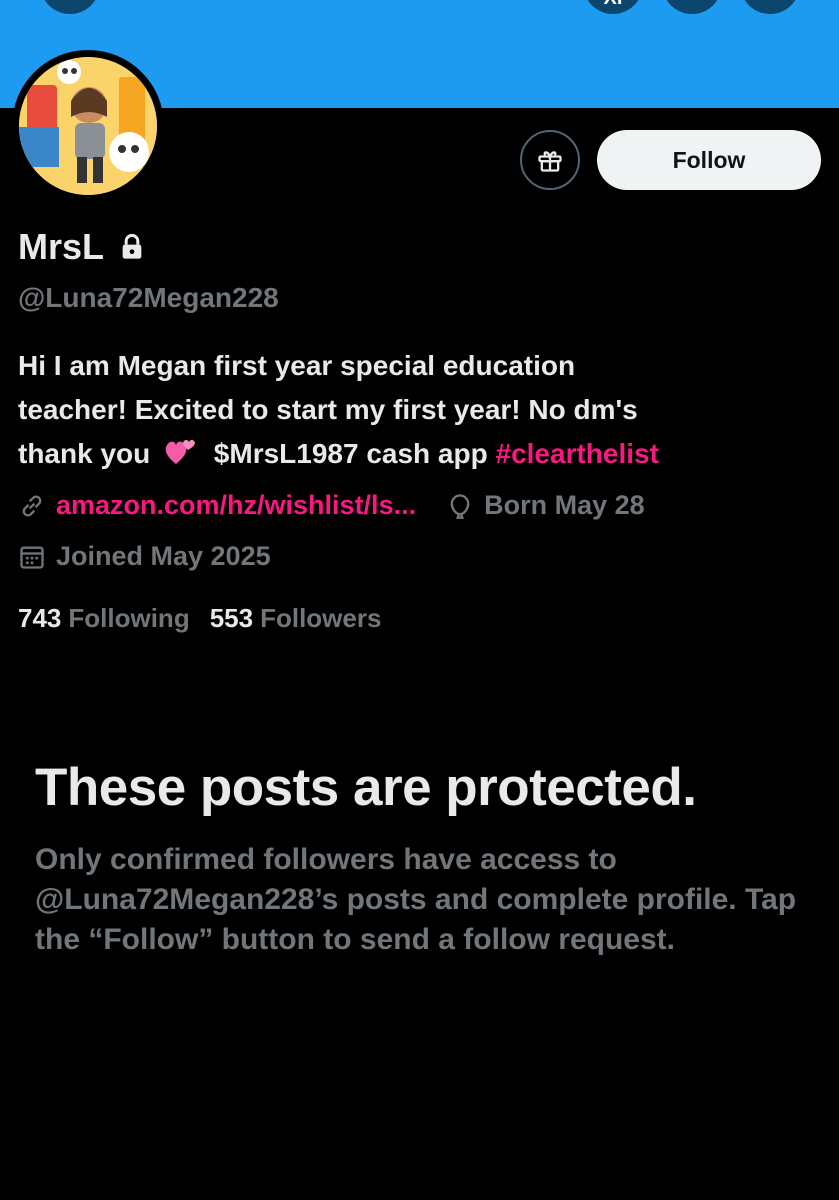 The image size is (839, 1200). Describe the element at coordinates (231, 618) in the screenshot. I see `followers-count: 553` at that location.